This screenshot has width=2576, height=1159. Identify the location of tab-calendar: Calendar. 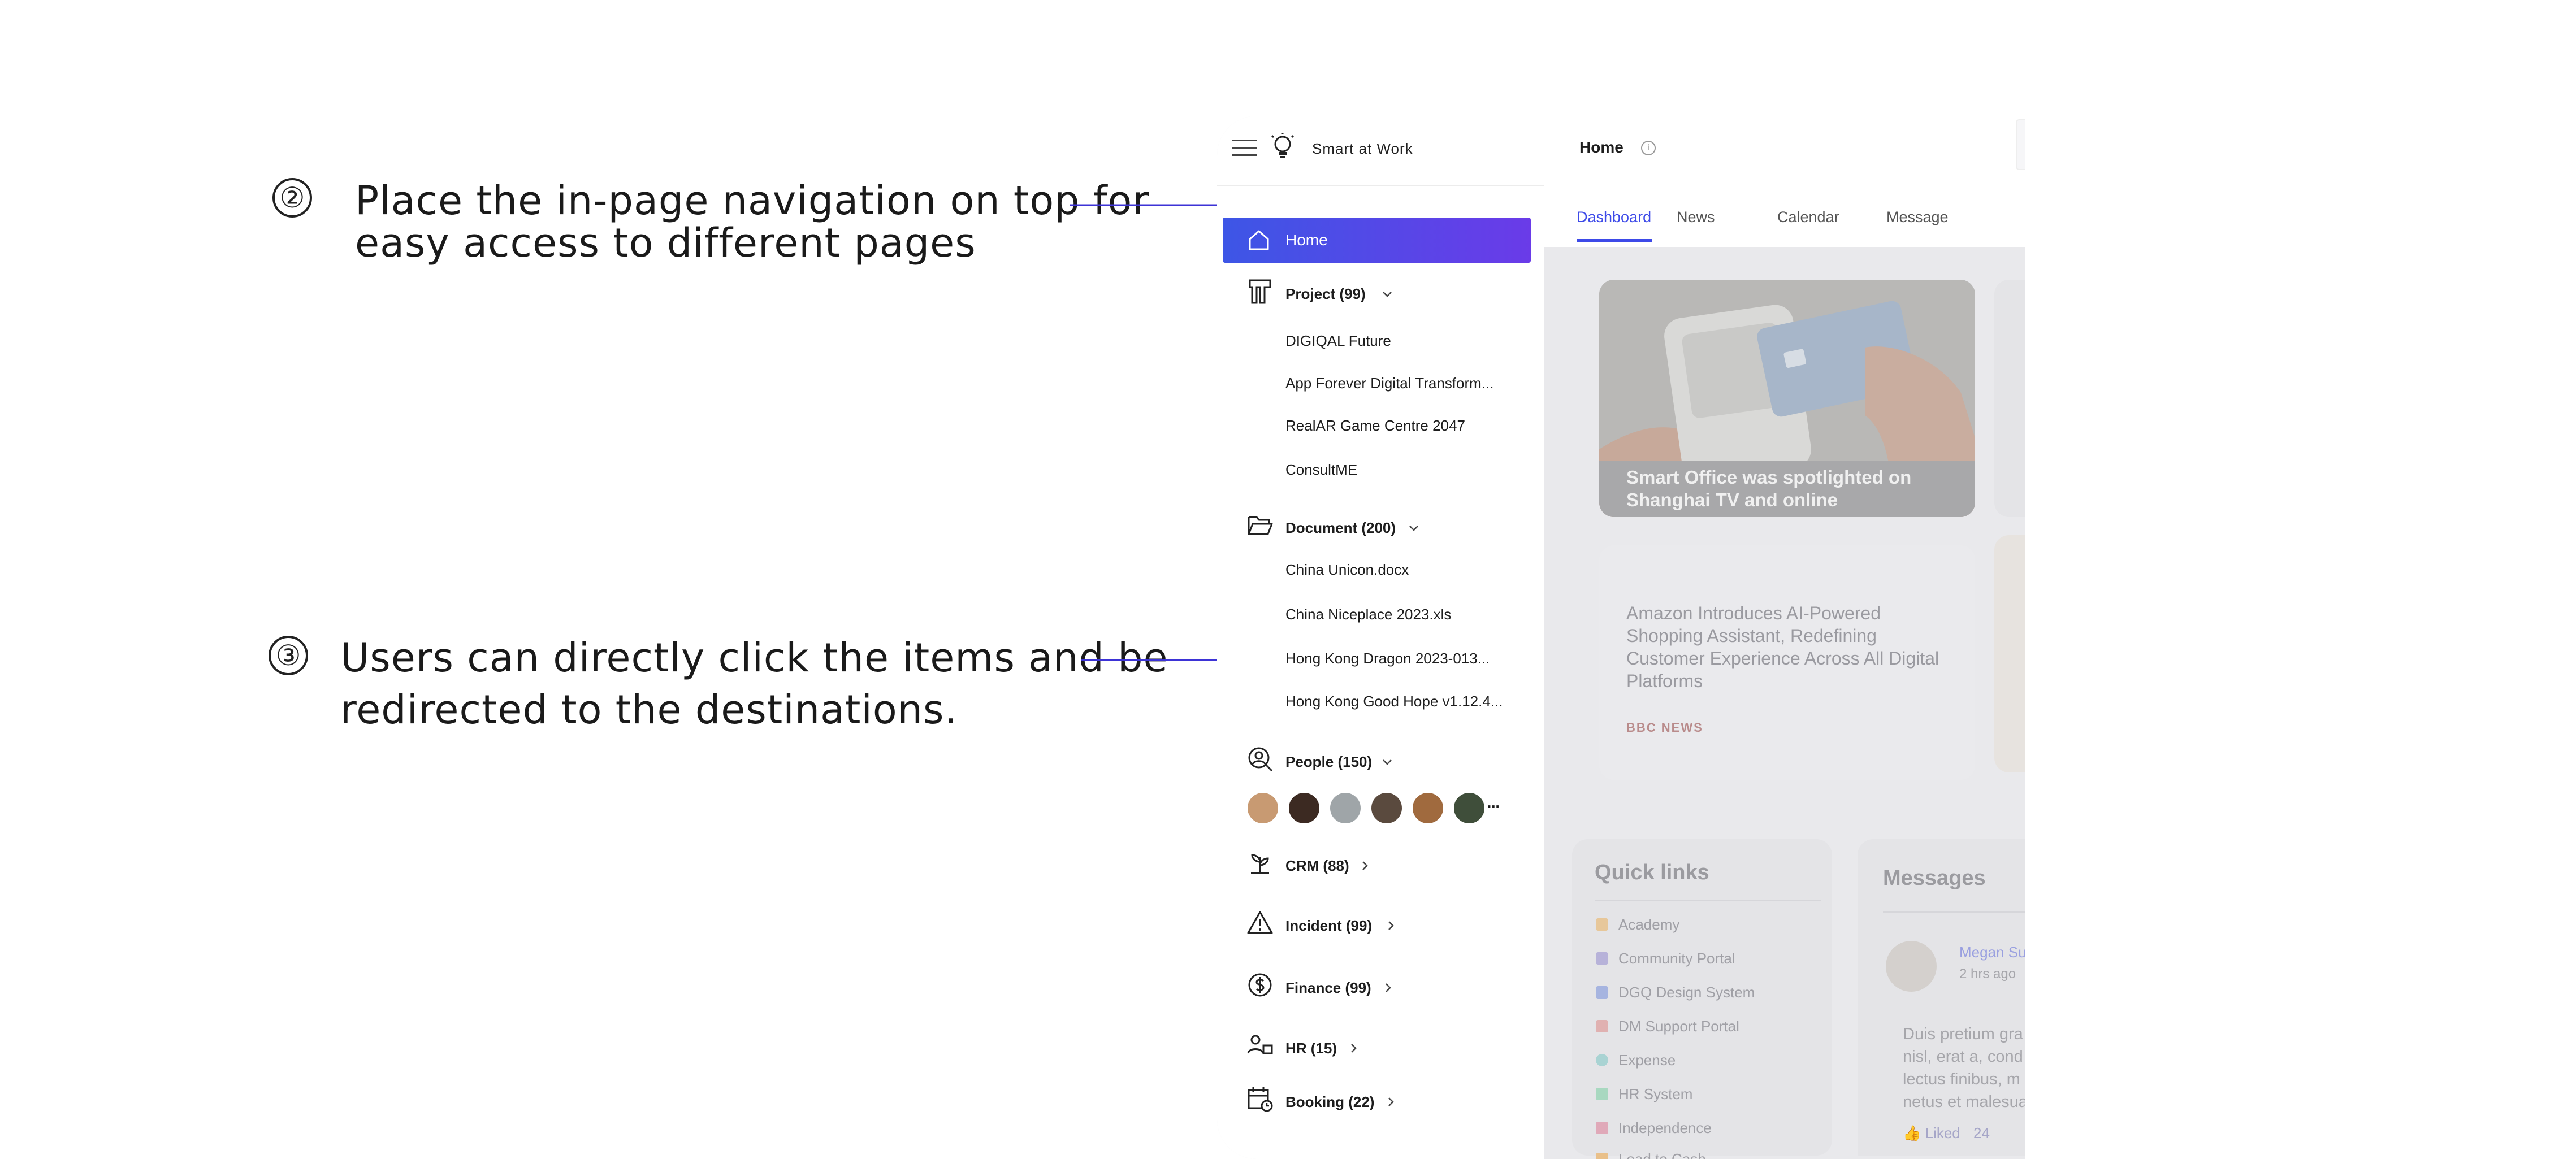
(1808, 217).